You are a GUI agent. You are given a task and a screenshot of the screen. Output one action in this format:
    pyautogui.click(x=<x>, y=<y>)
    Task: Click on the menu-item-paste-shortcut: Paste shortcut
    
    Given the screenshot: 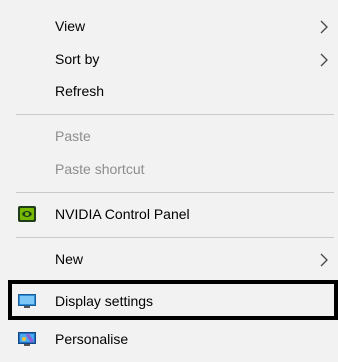 What is the action you would take?
    pyautogui.click(x=169, y=169)
    